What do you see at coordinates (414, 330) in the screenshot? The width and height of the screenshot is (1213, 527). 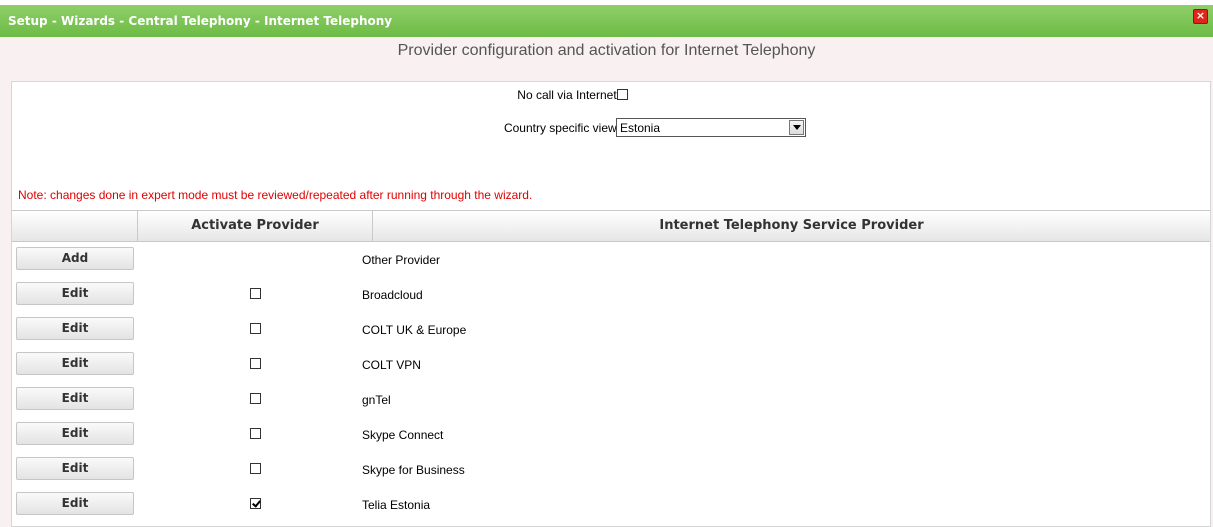 I see `provider-name: COLT UK & Europe` at bounding box center [414, 330].